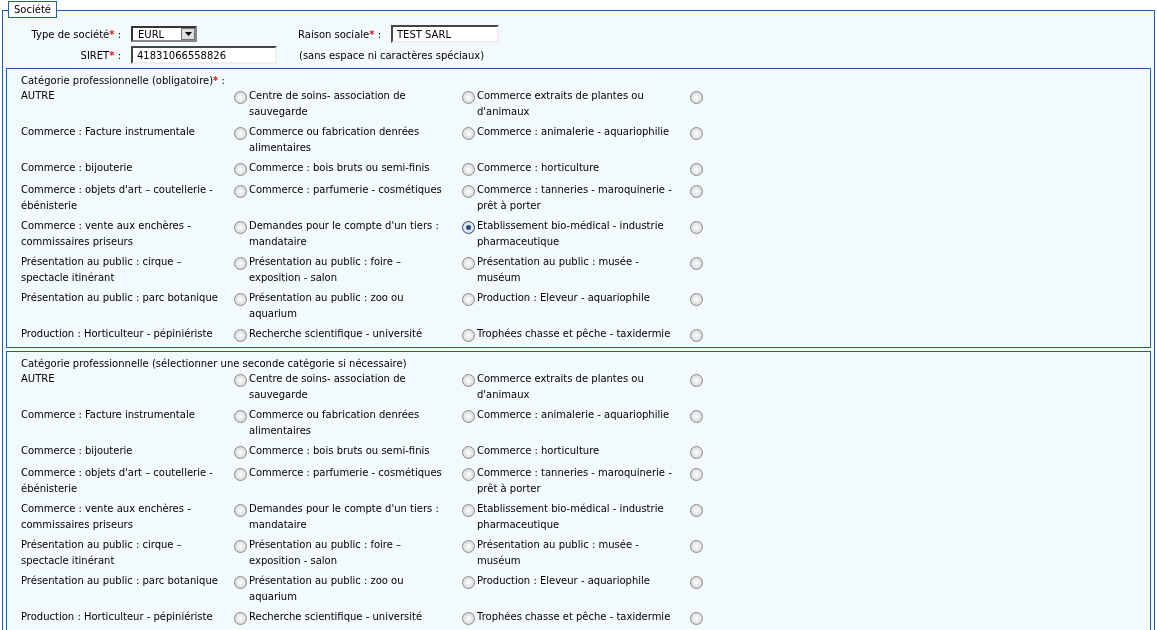 The width and height of the screenshot is (1157, 630). I want to click on option-label: Centre de soins- association de sauvegarde, so click(328, 104).